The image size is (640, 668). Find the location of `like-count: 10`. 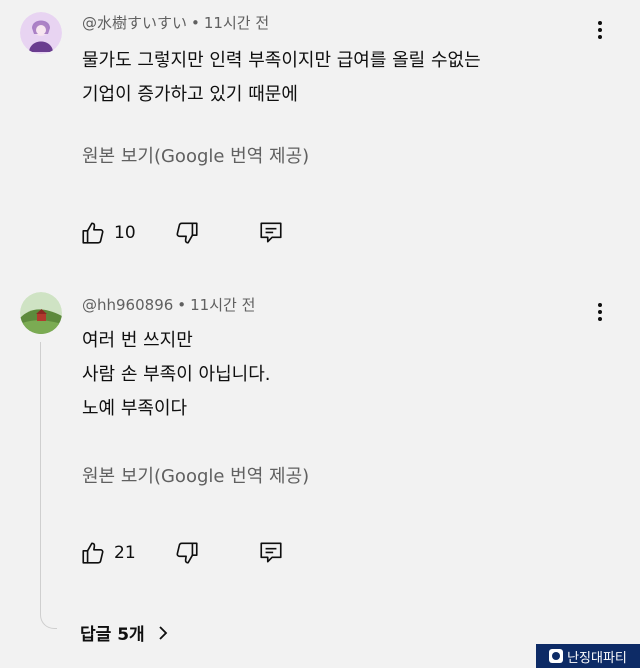

like-count: 10 is located at coordinates (125, 233).